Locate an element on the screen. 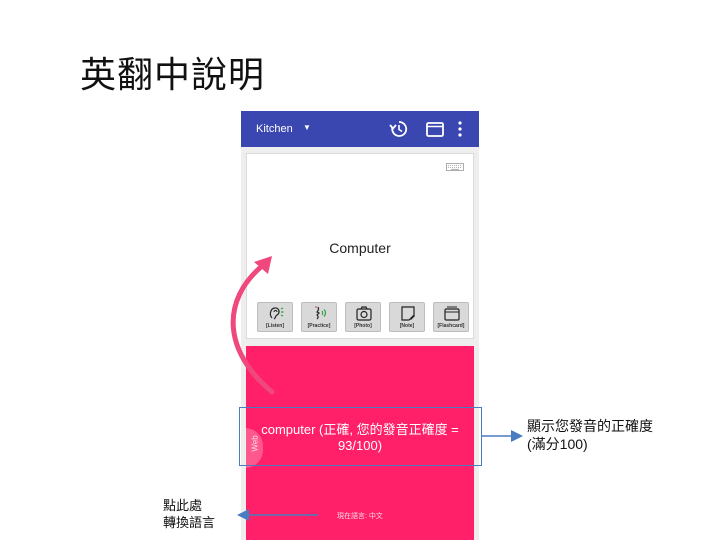 This screenshot has height=540, width=720. language-selector: Kitchen is located at coordinates (274, 129).